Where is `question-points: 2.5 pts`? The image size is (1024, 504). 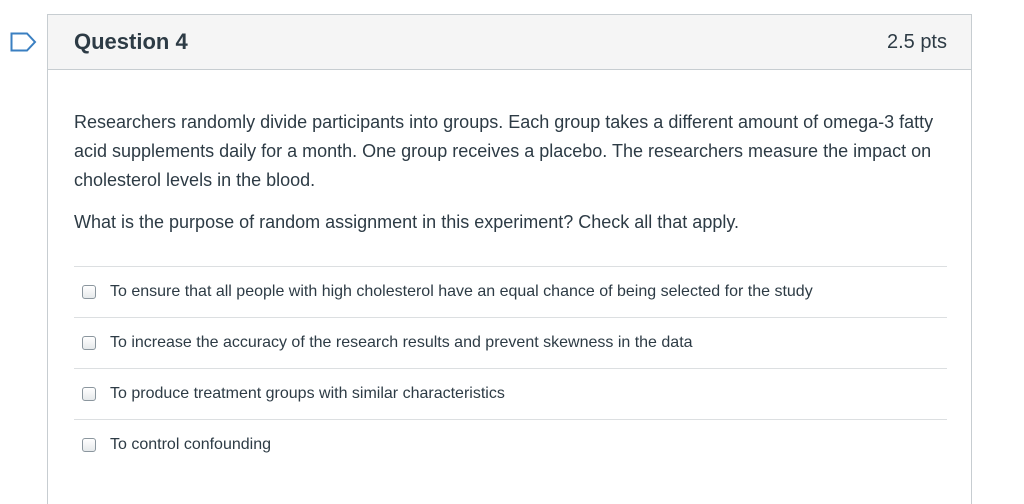 question-points: 2.5 pts is located at coordinates (916, 41).